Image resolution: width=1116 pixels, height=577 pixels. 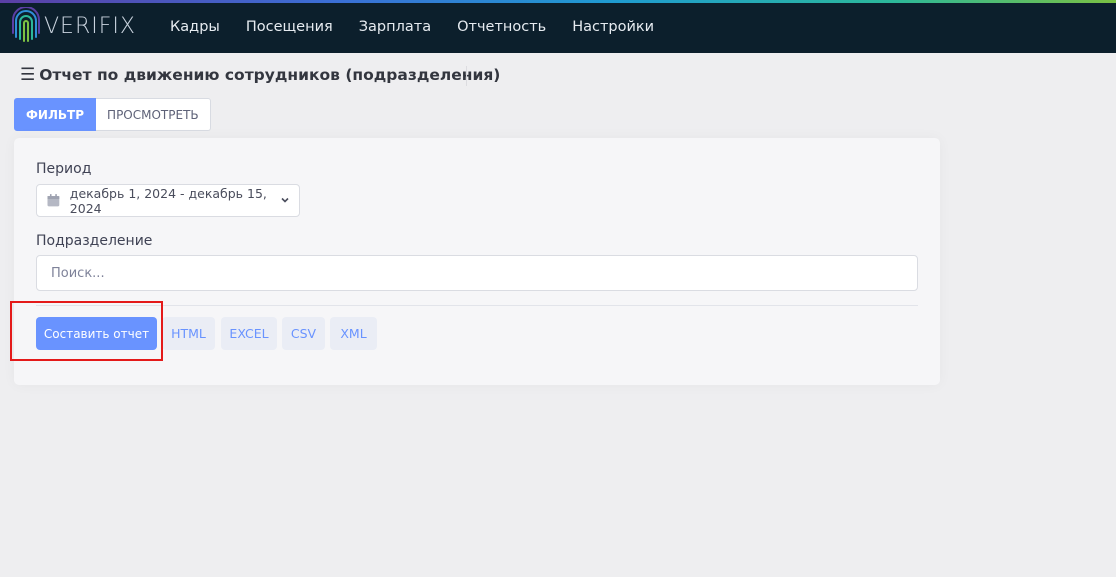 What do you see at coordinates (303, 333) in the screenshot?
I see `export-csv-button: CSV` at bounding box center [303, 333].